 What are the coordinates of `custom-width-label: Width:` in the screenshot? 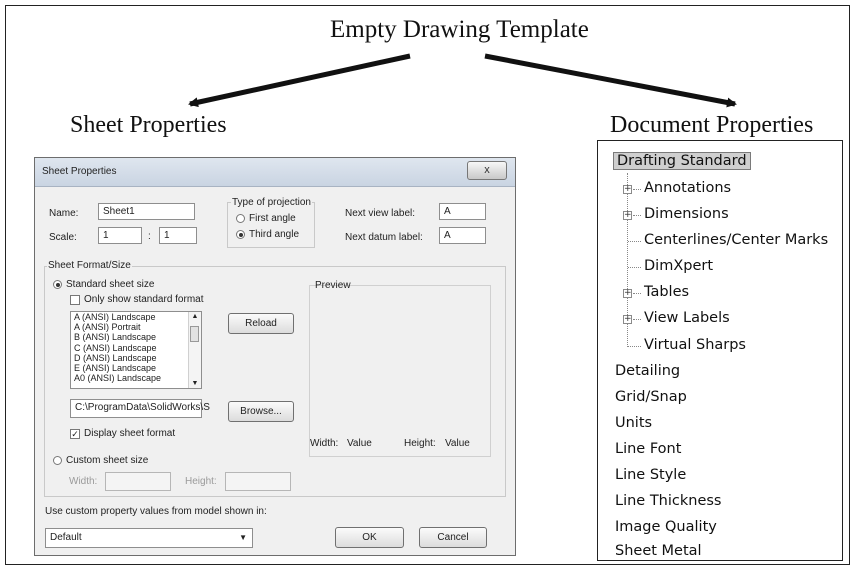 It's located at (83, 481).